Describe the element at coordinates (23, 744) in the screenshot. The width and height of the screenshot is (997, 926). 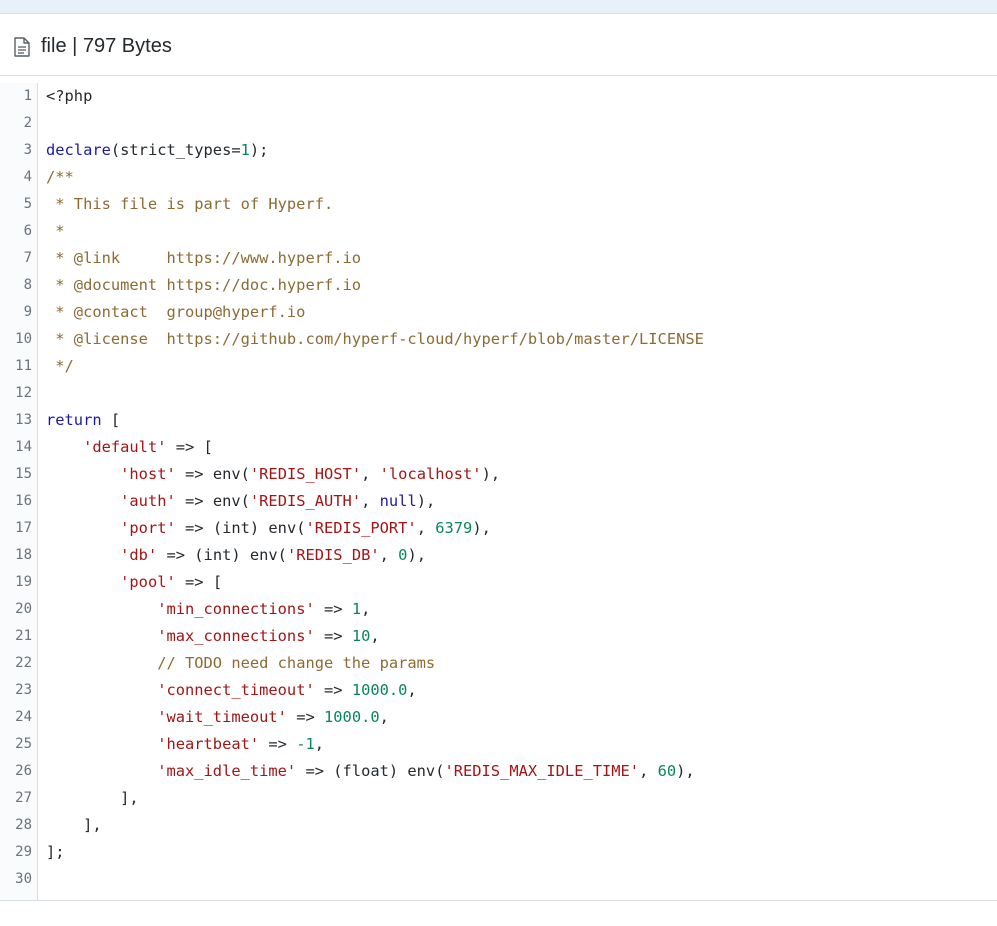
I see `line-number: 25` at that location.